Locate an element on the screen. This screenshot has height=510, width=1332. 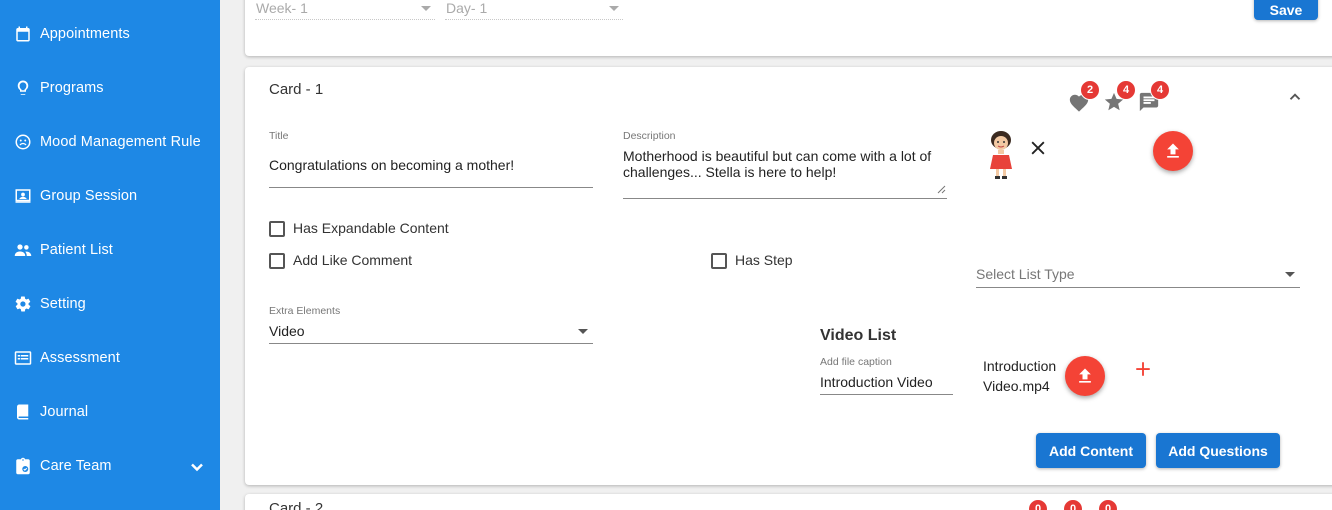
content-card-2: Card - 2 0 0 0 is located at coordinates (788, 502).